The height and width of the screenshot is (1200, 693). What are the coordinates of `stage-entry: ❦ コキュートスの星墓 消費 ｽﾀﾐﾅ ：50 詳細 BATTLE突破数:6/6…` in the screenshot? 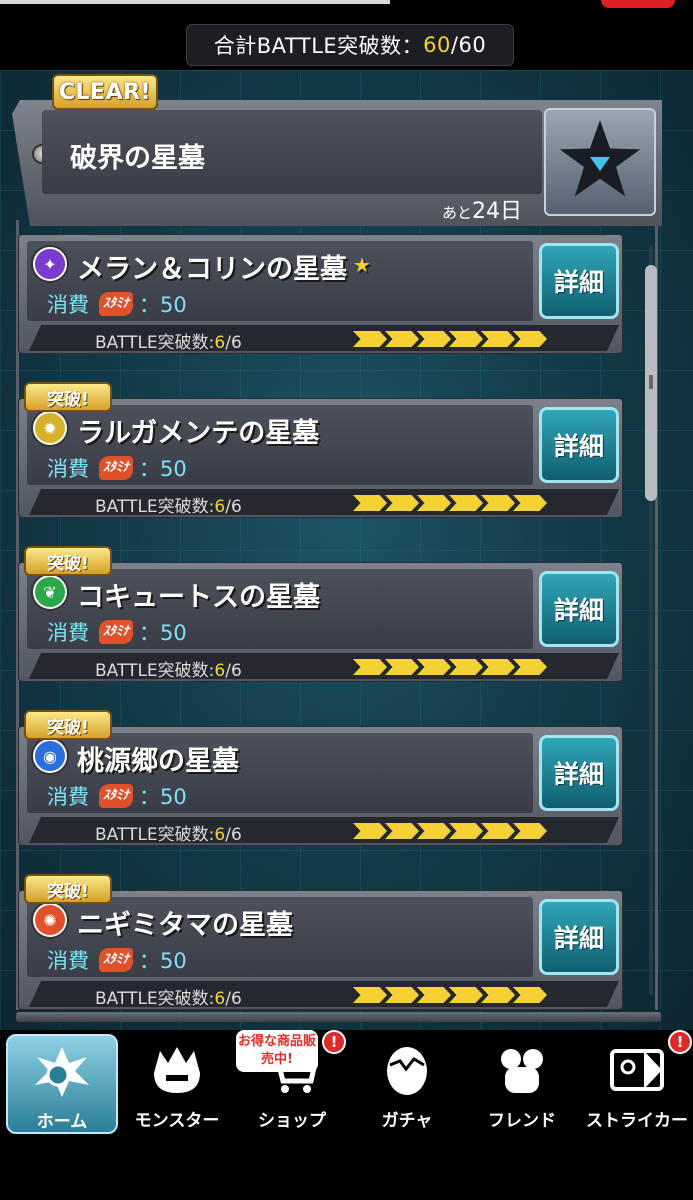 It's located at (320, 627).